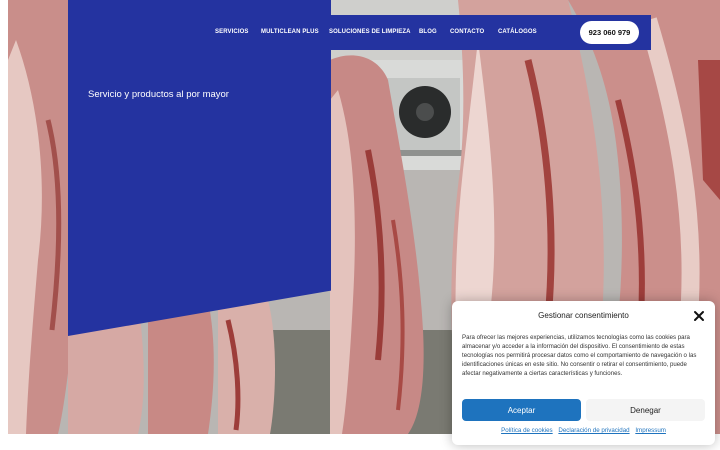 The image size is (720, 450). Describe the element at coordinates (521, 410) in the screenshot. I see `accept-button: Aceptar` at that location.